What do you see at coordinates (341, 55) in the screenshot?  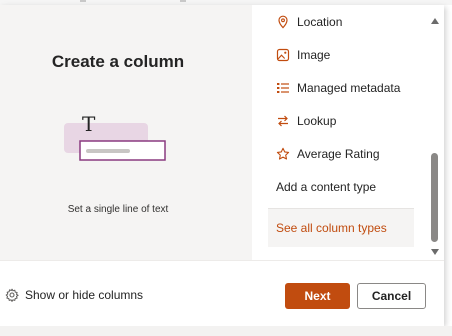 I see `column-type-image: Image` at bounding box center [341, 55].